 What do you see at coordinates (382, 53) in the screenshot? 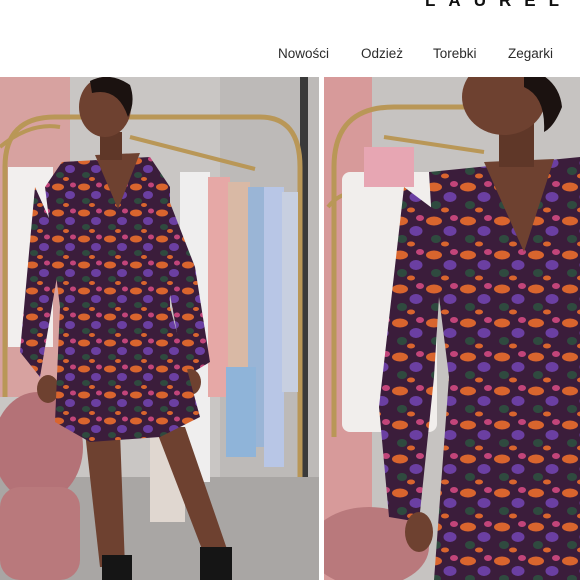
I see `nav-item-odziez: Odzież` at bounding box center [382, 53].